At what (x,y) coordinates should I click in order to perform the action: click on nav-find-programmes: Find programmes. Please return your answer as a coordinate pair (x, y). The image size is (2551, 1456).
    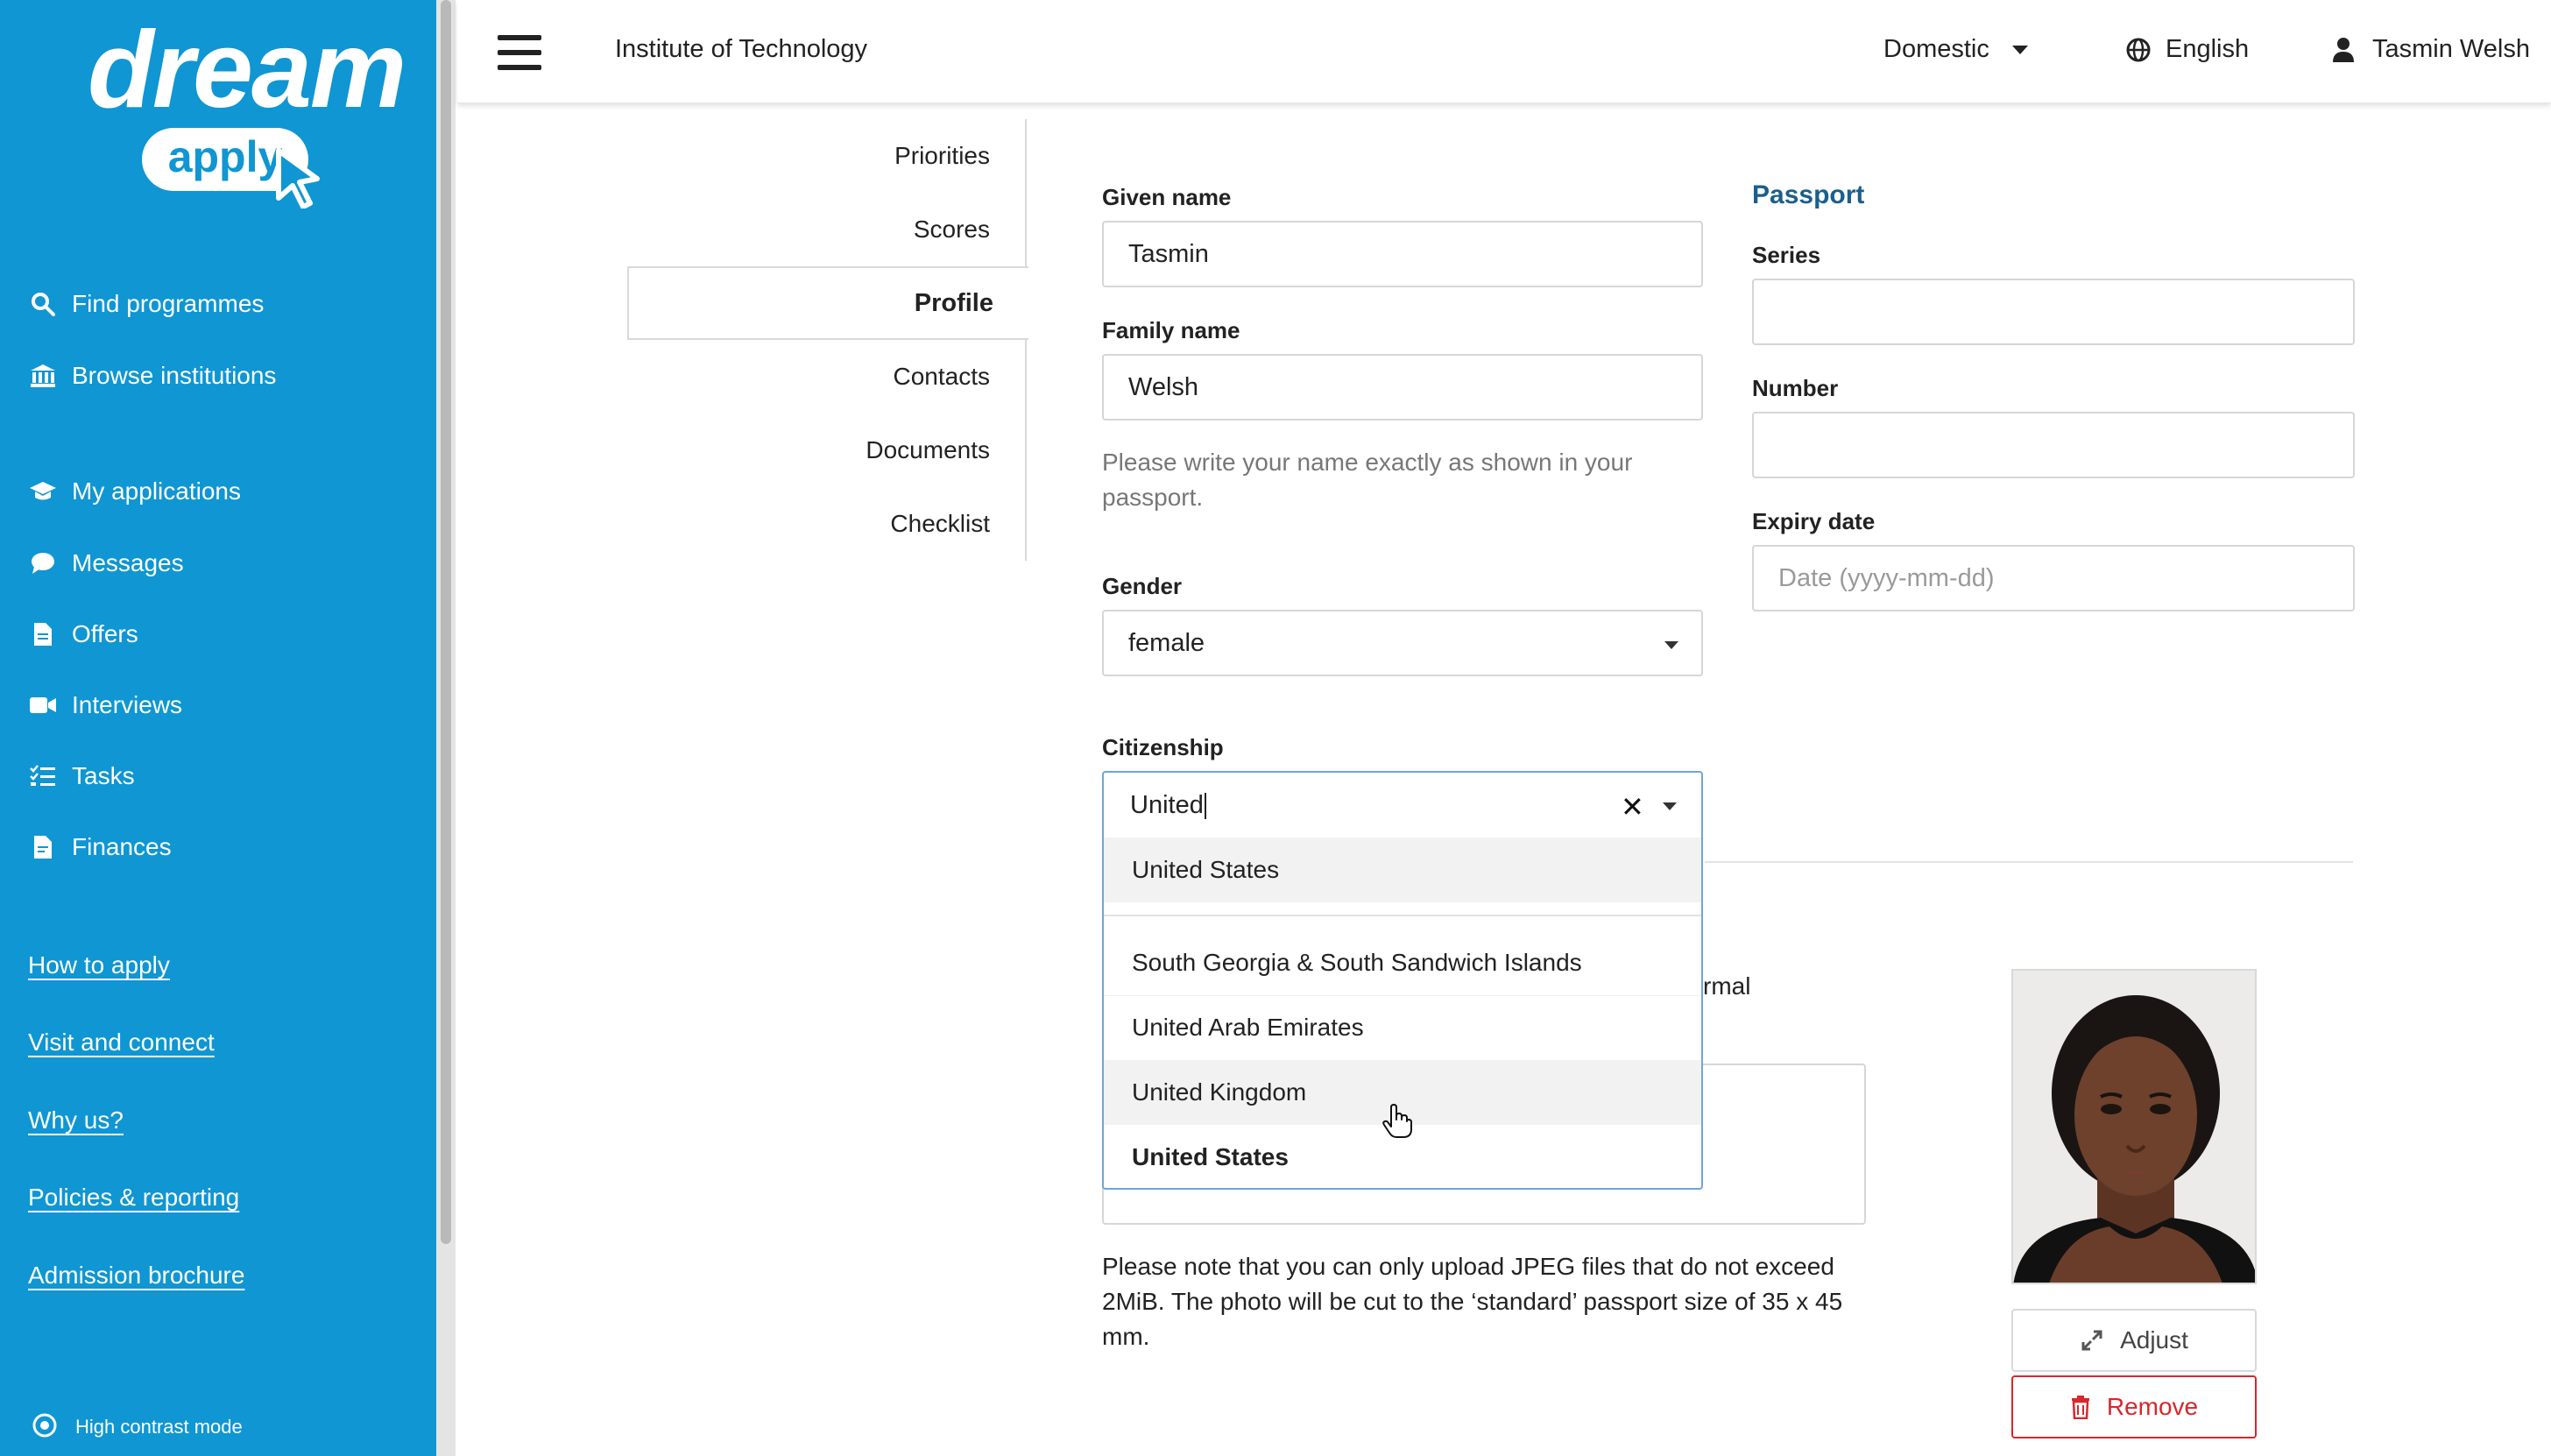
    Looking at the image, I should click on (146, 304).